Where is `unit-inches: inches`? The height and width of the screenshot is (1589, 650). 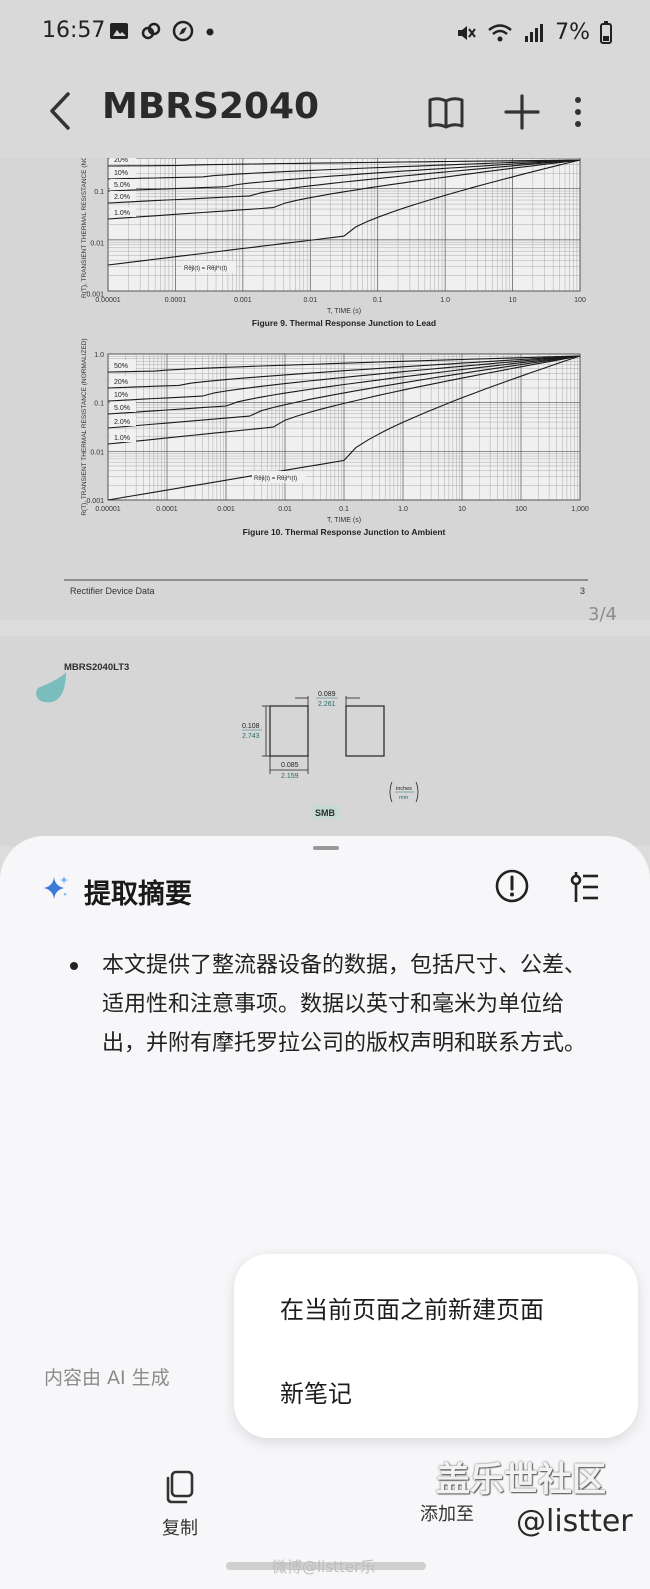
unit-inches: inches is located at coordinates (404, 789).